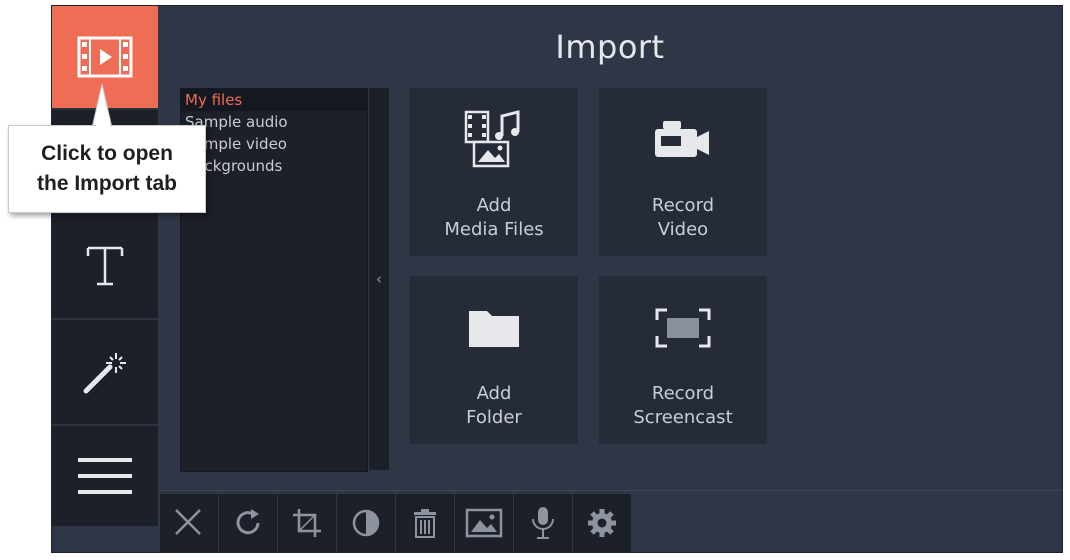  What do you see at coordinates (683, 328) in the screenshot?
I see `screencast-icon` at bounding box center [683, 328].